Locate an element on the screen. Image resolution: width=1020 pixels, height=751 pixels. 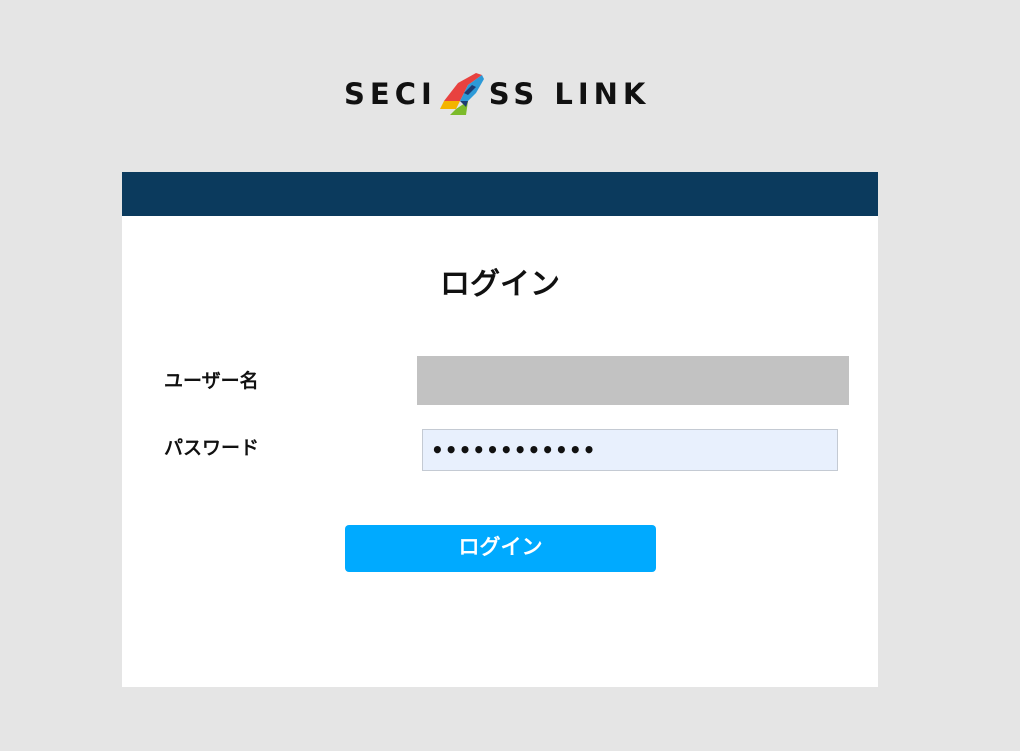
password-input: •••••••••••• is located at coordinates (630, 450).